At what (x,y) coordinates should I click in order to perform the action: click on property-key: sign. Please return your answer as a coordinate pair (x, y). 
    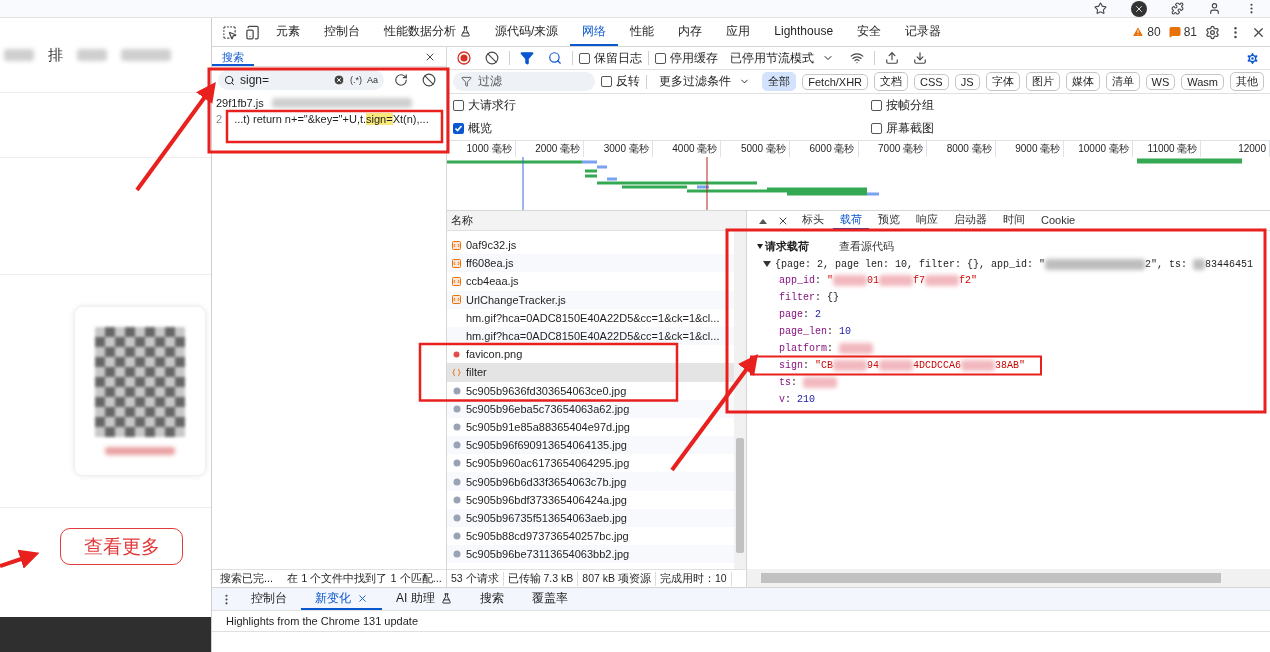
    Looking at the image, I should click on (791, 365).